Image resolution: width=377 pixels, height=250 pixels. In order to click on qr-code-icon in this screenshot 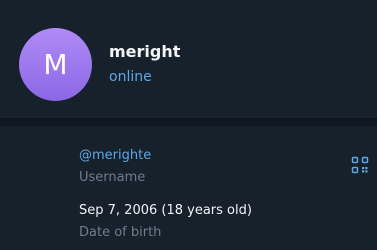, I will do `click(360, 165)`.